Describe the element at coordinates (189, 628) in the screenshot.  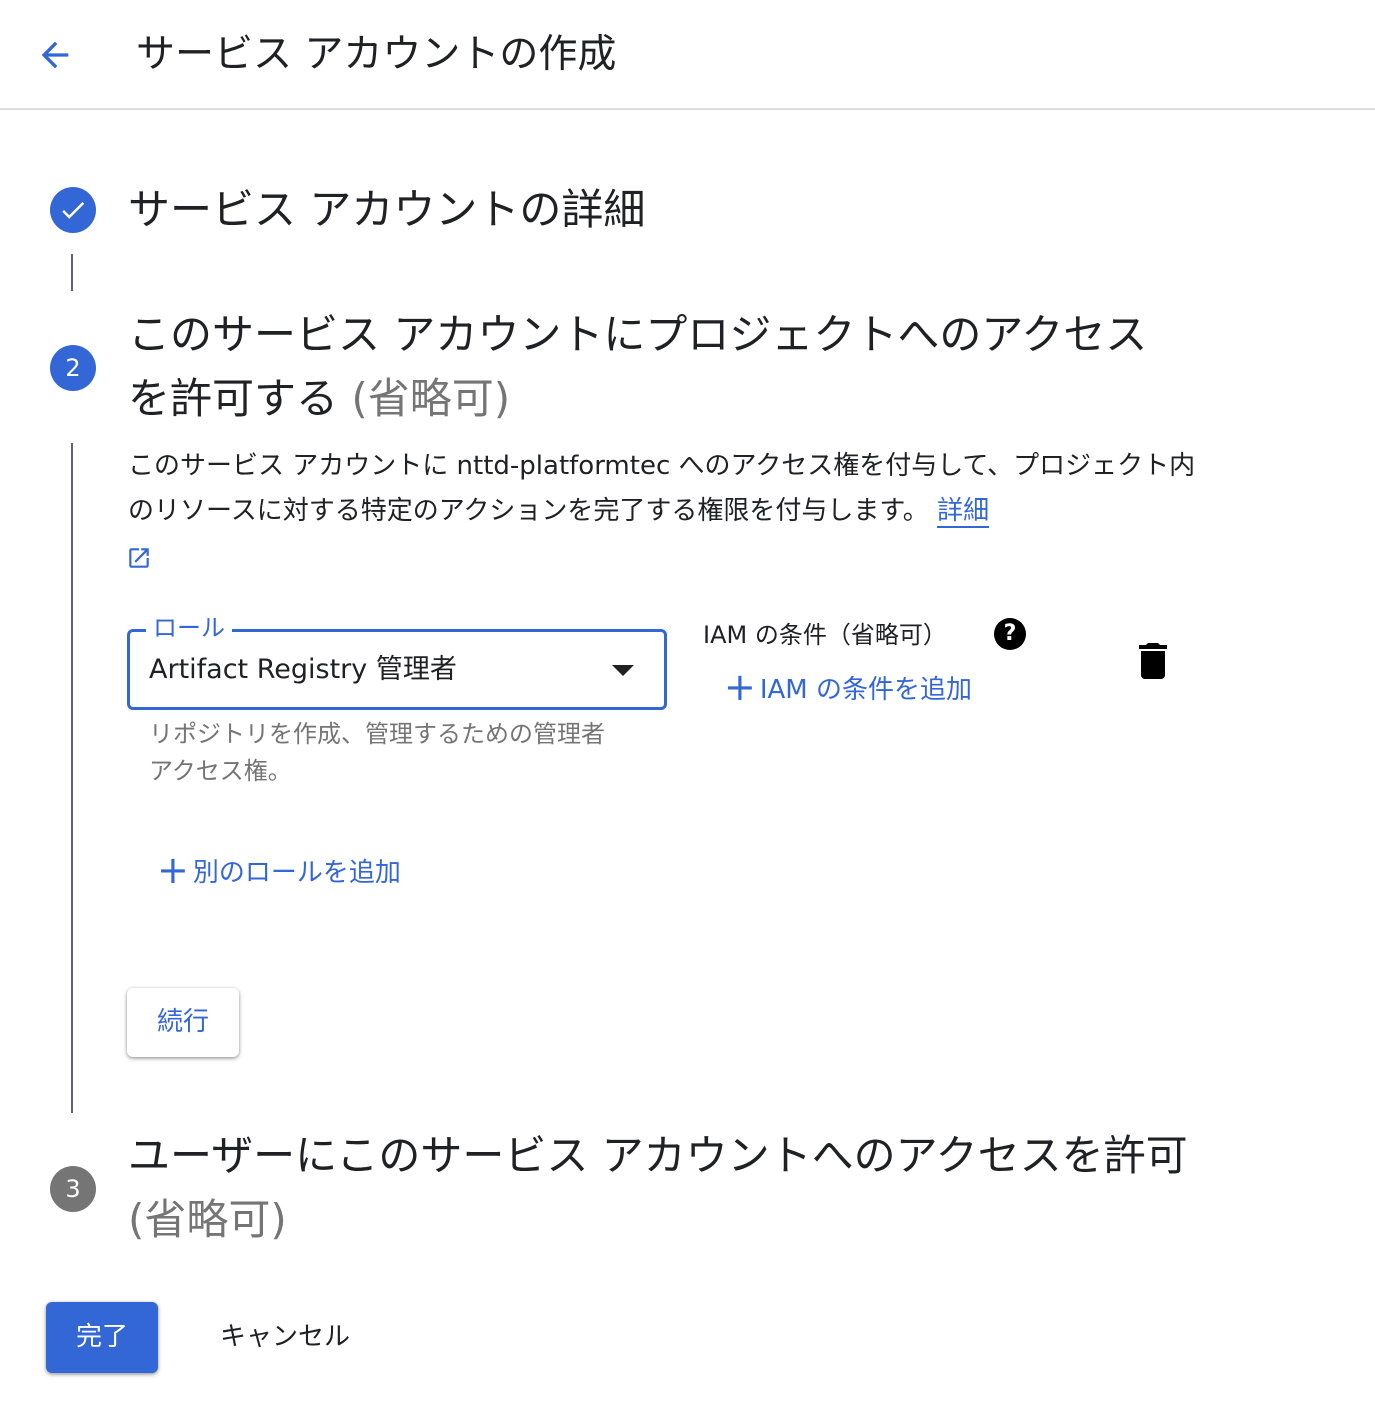
I see `role-field-label: ロール` at that location.